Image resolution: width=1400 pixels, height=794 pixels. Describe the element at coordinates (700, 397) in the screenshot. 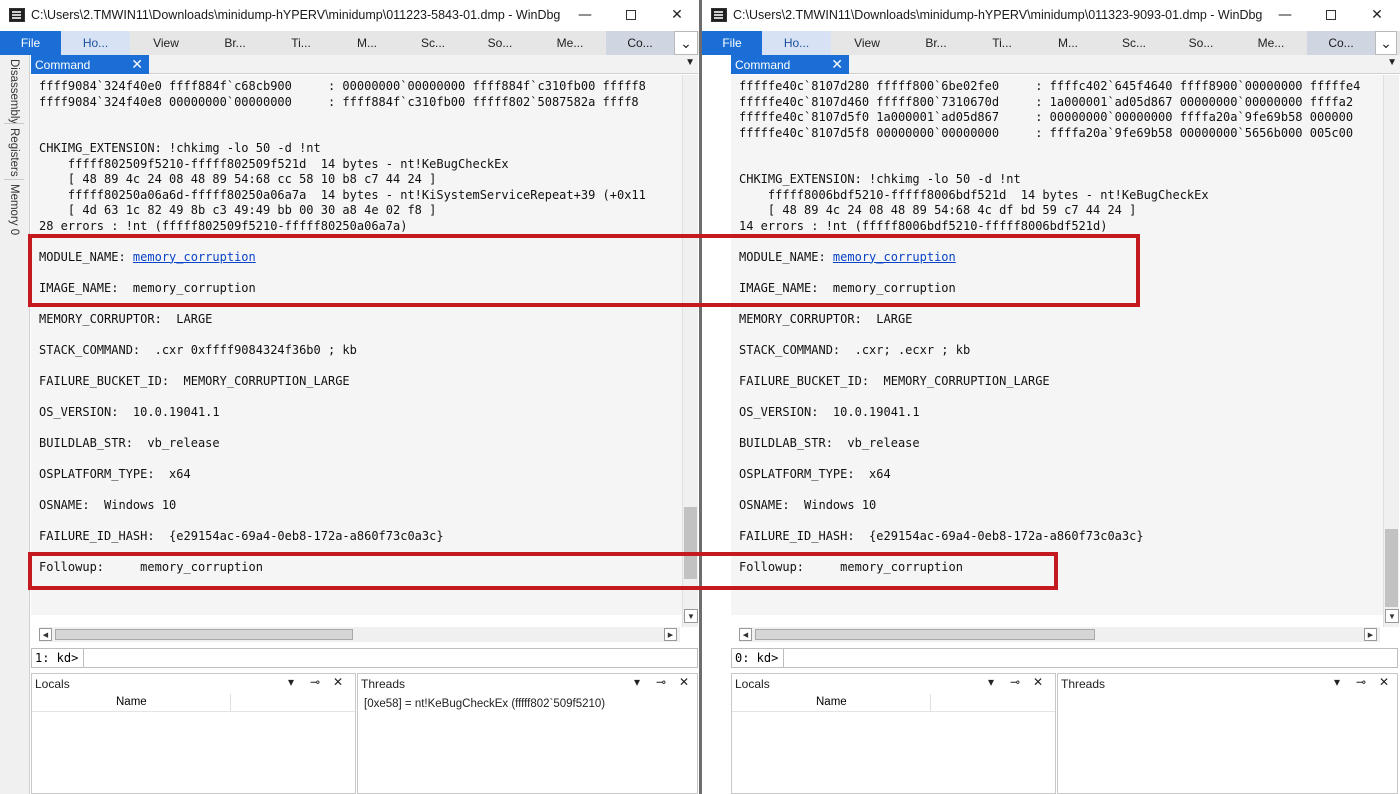

I see `window-divider` at that location.